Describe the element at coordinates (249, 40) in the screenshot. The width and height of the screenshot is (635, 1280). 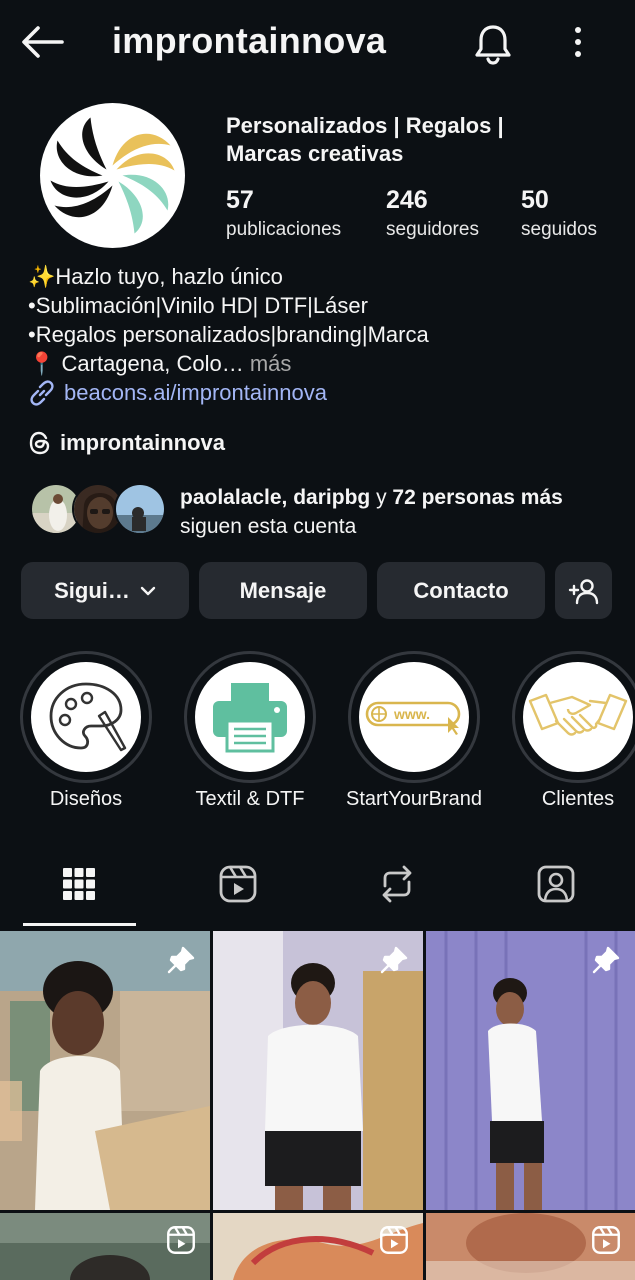
I see `profile-username-title: improntainnova` at that location.